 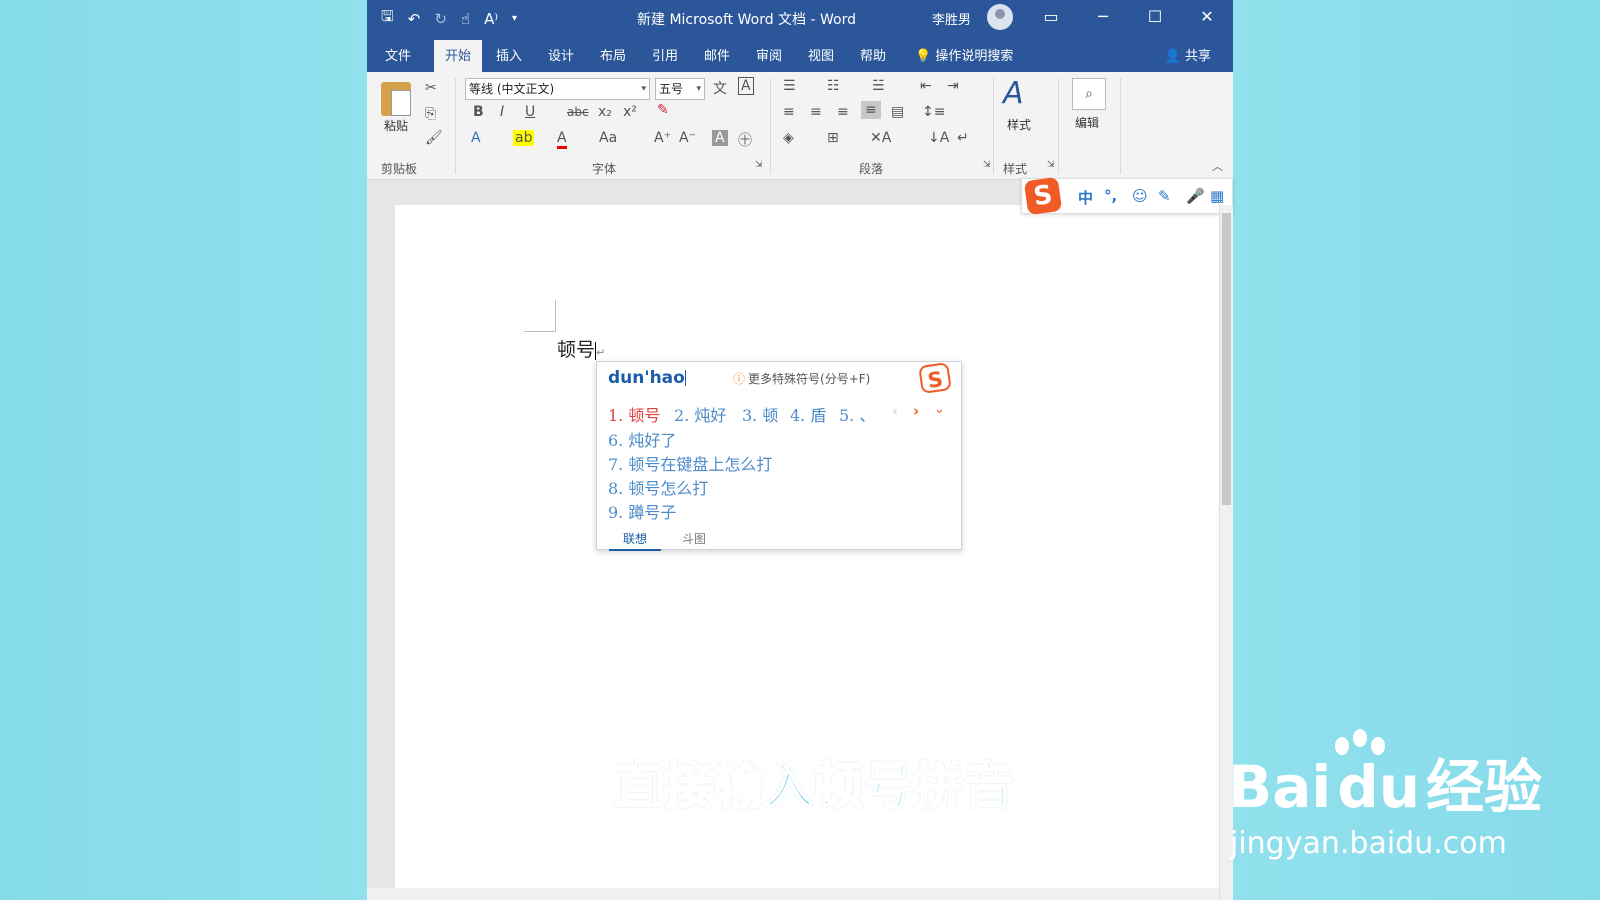 I want to click on share-button: 👤 共享, so click(x=1188, y=54).